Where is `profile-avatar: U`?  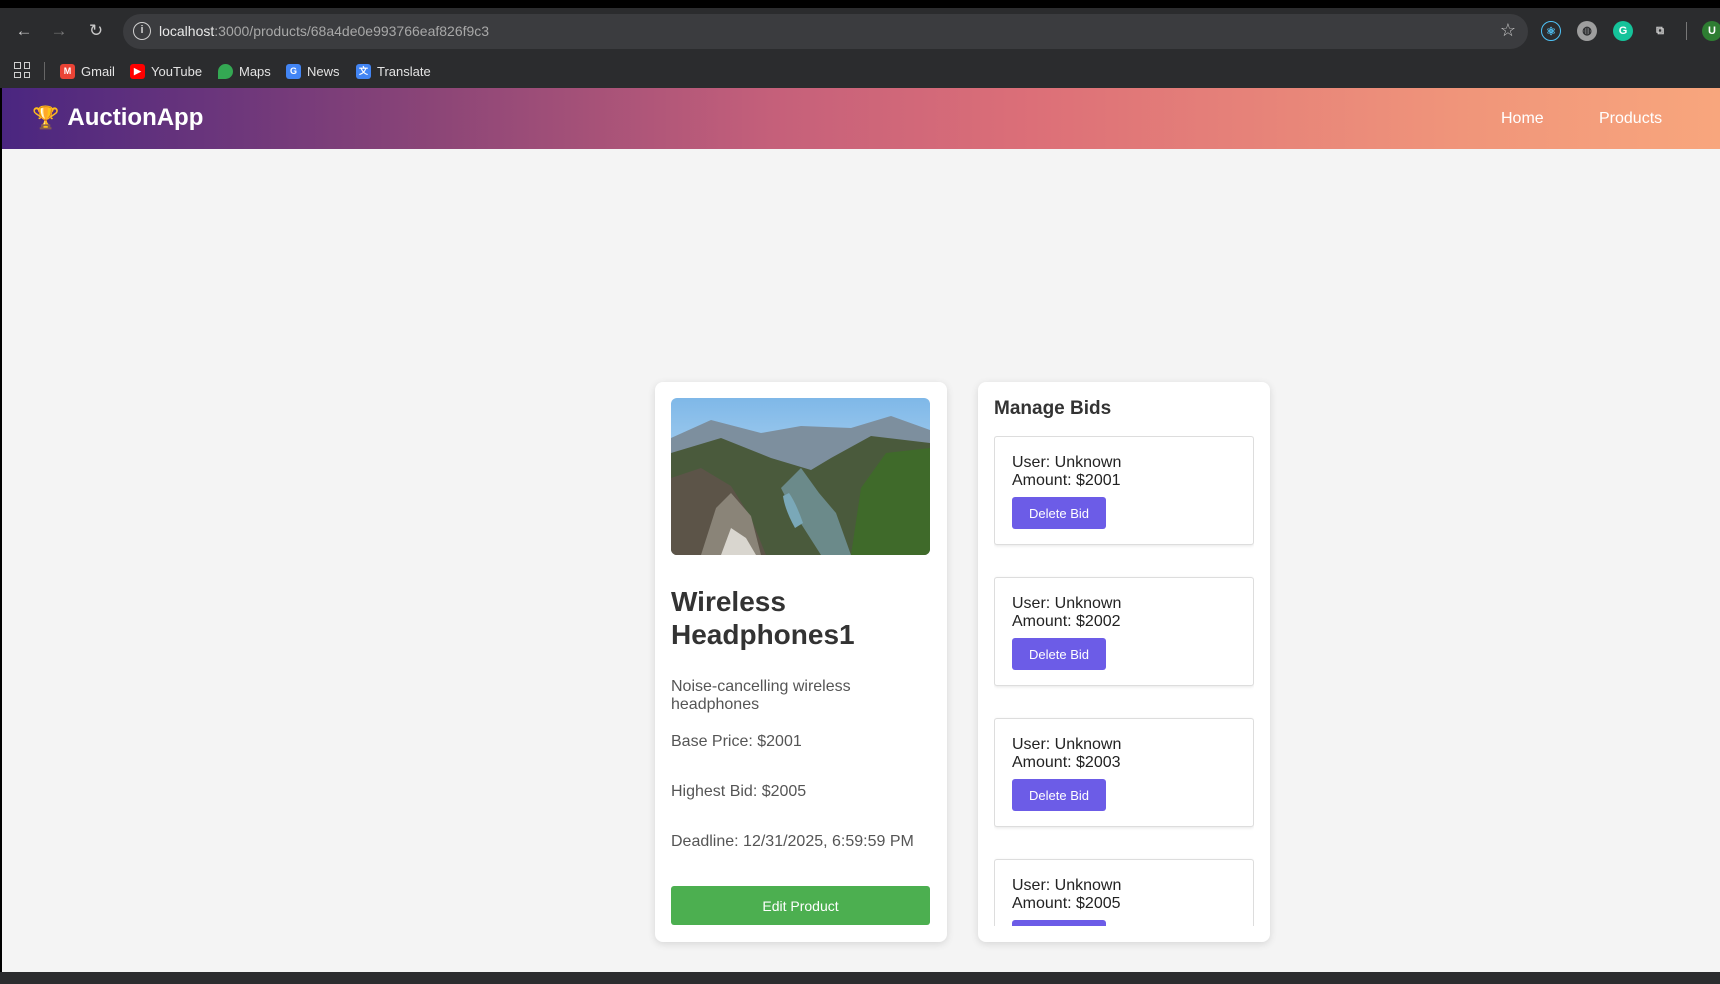
profile-avatar: U is located at coordinates (1711, 31).